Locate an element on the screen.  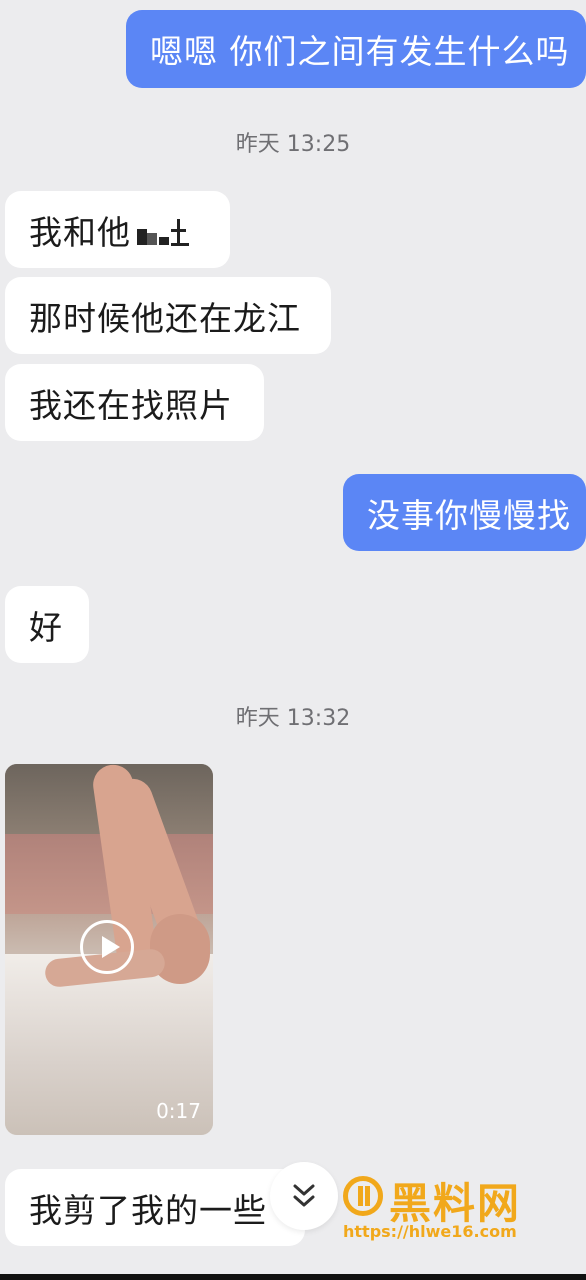
timestamp: 昨天 13:32 is located at coordinates (293, 718).